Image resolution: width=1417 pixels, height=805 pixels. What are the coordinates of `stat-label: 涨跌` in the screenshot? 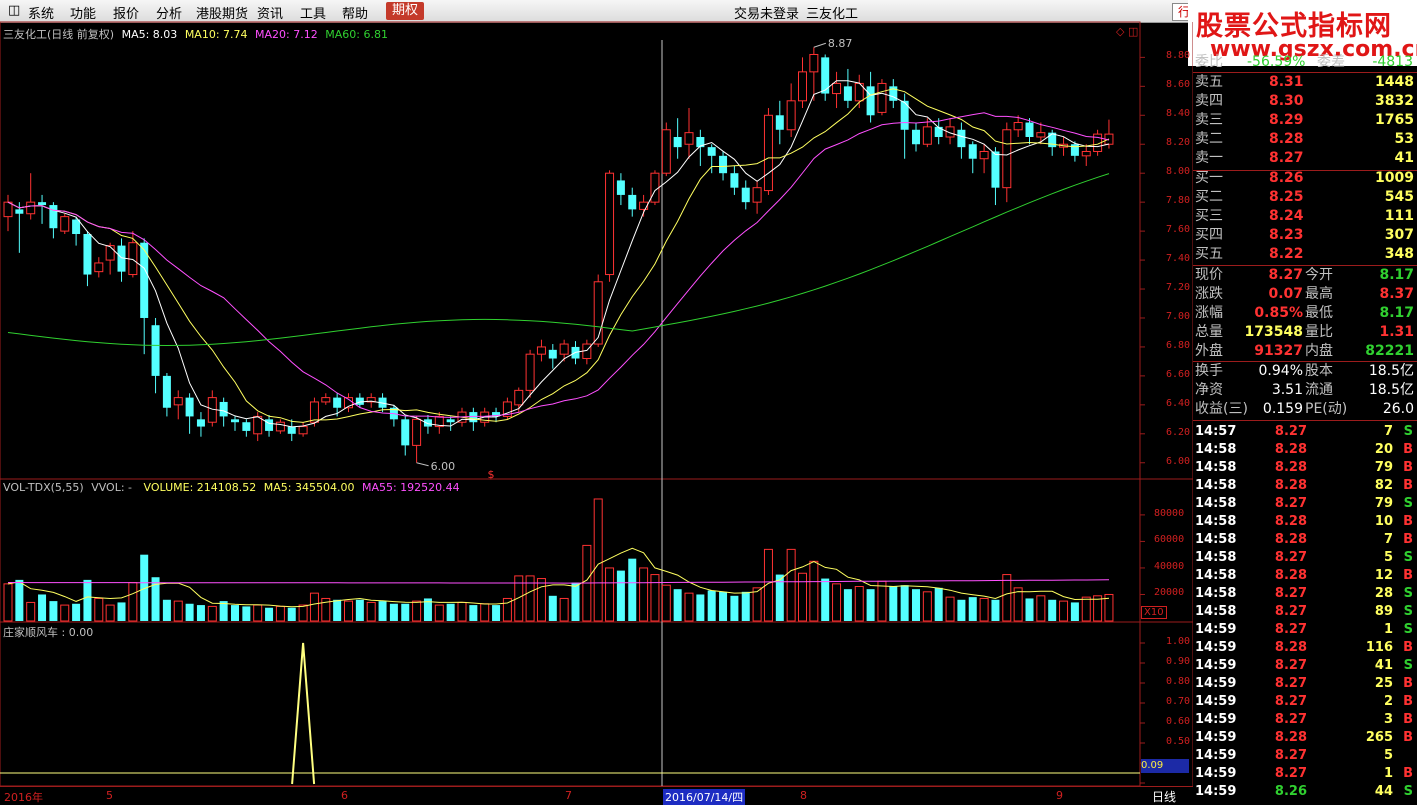 It's located at (1209, 294).